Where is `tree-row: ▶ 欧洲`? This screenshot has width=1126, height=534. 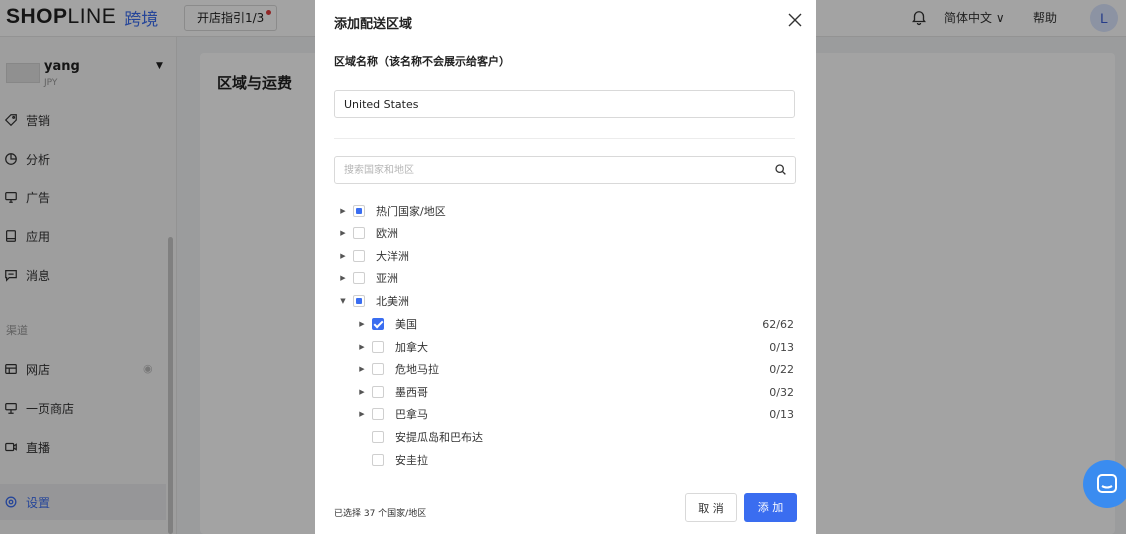
tree-row: ▶ 欧洲 is located at coordinates (368, 233).